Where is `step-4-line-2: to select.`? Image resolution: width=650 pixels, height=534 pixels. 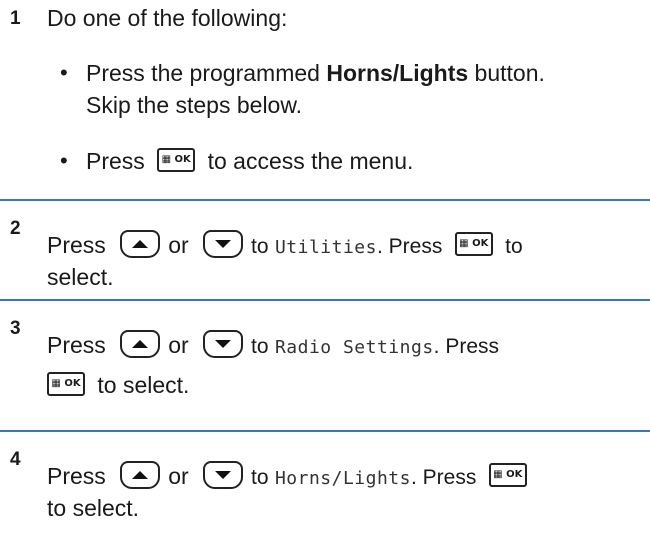
step-4-line-2: to select. is located at coordinates (93, 508).